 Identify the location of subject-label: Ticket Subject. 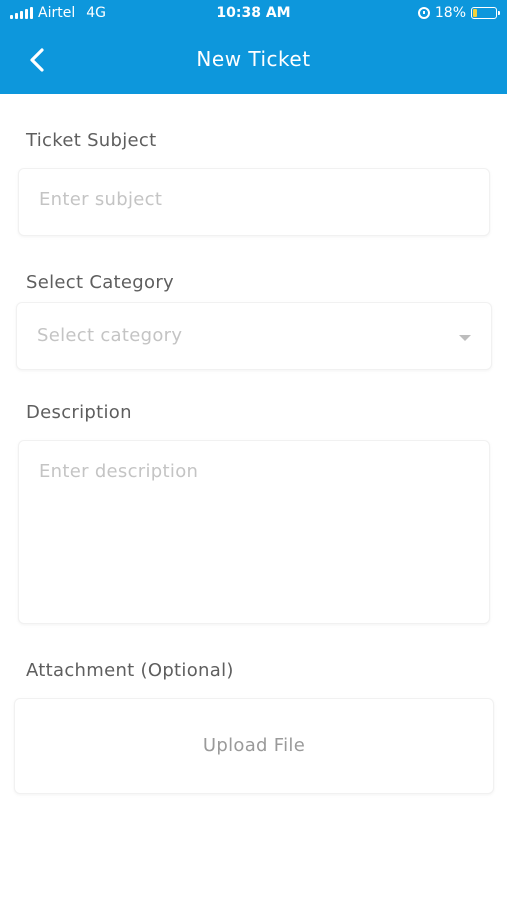
(91, 140).